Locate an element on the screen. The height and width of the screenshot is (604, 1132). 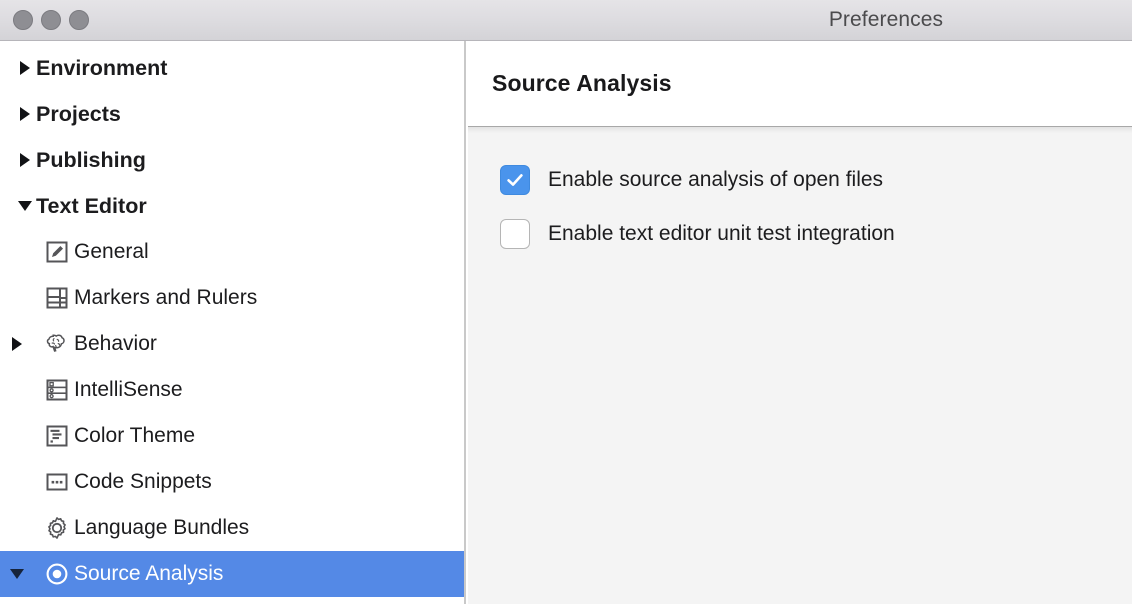
sidebar-item-label: Language Bundles is located at coordinates (162, 527).